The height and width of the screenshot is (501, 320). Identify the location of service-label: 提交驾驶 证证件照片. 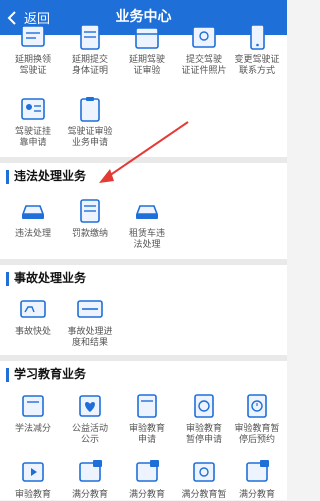
(204, 65).